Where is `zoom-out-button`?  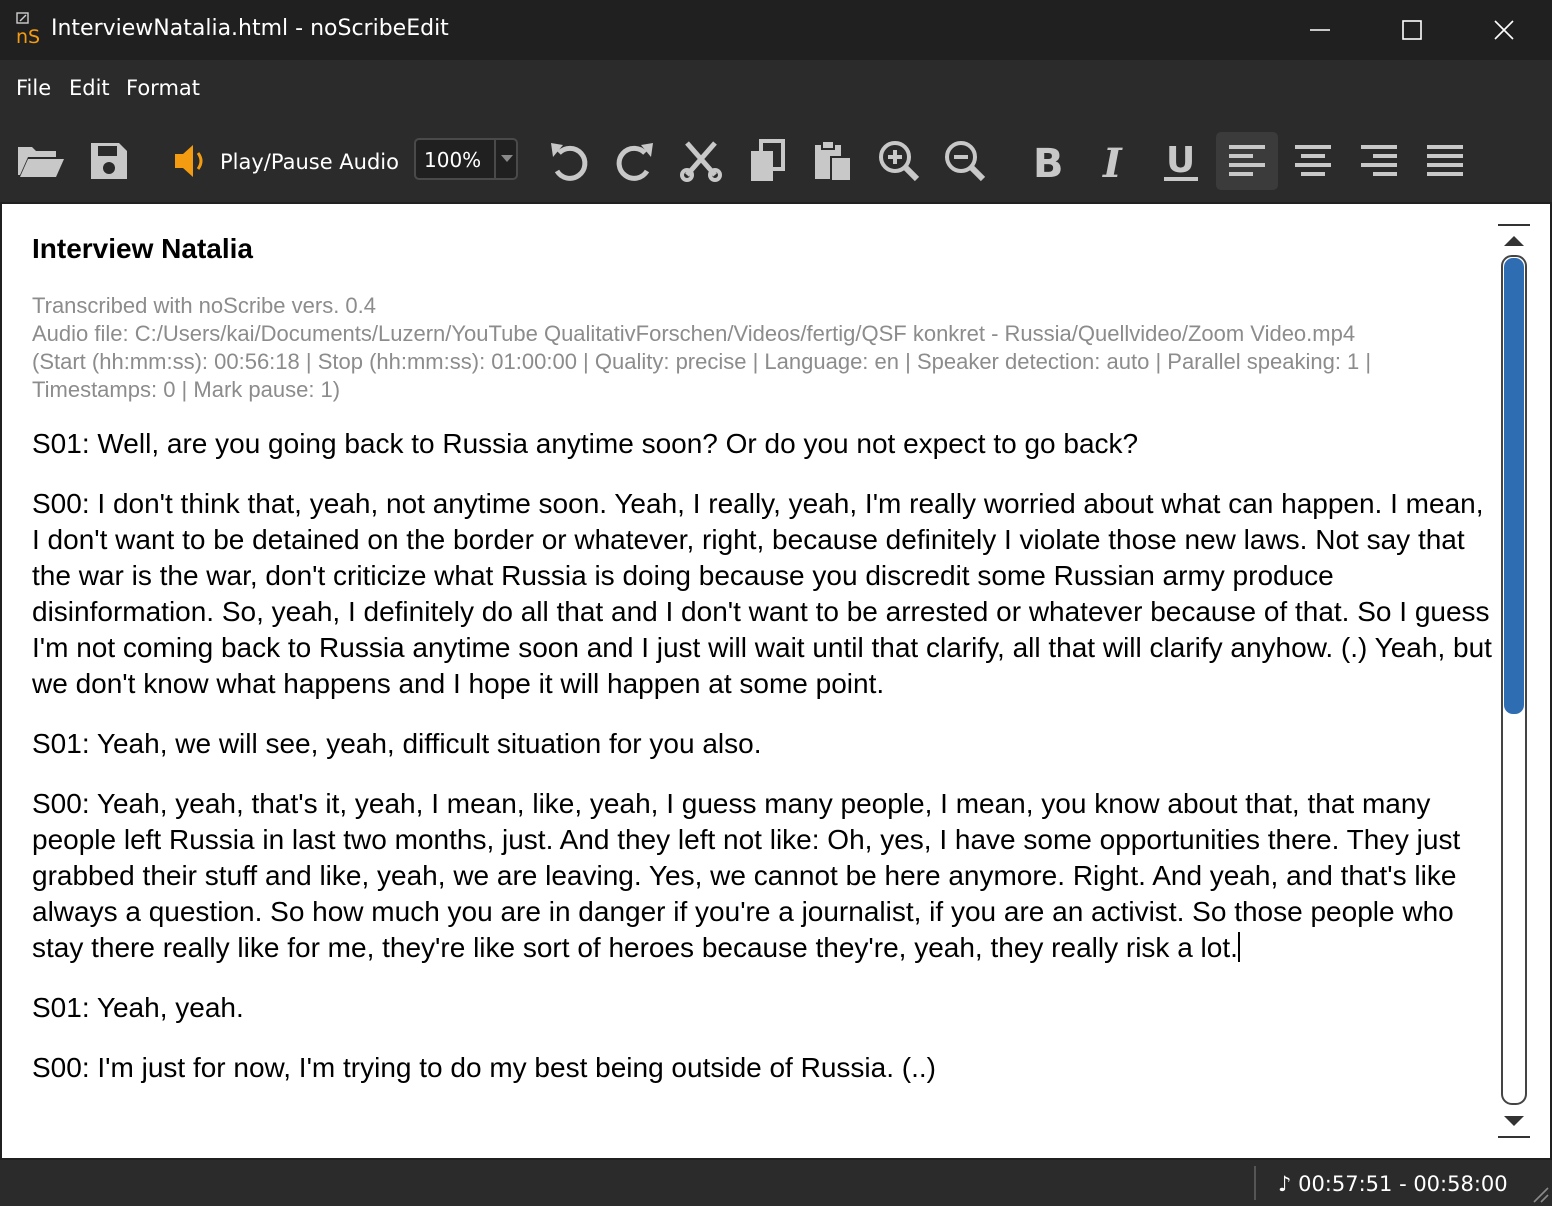 zoom-out-button is located at coordinates (965, 161).